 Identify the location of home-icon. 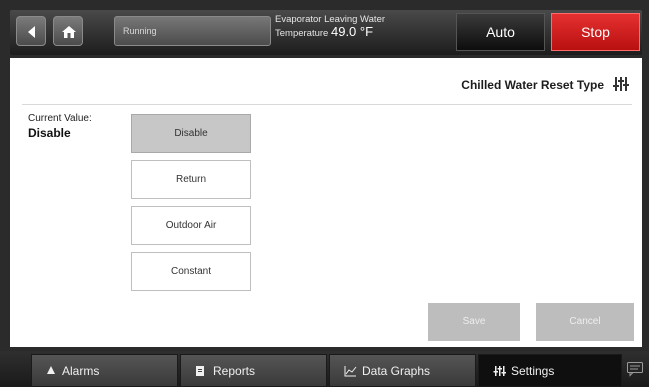
(69, 32).